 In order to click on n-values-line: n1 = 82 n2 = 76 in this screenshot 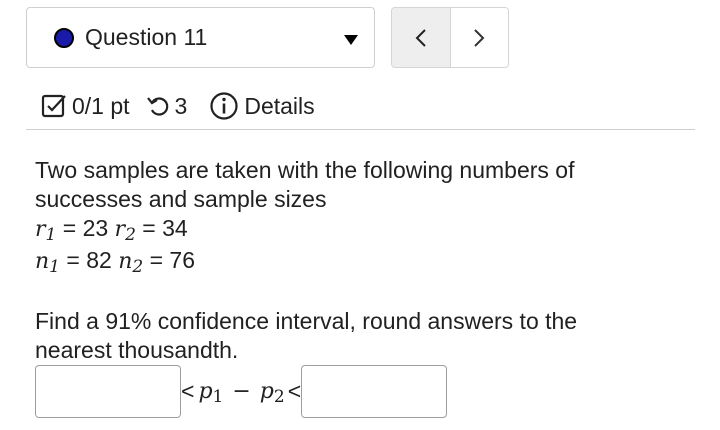, I will do `click(355, 262)`.